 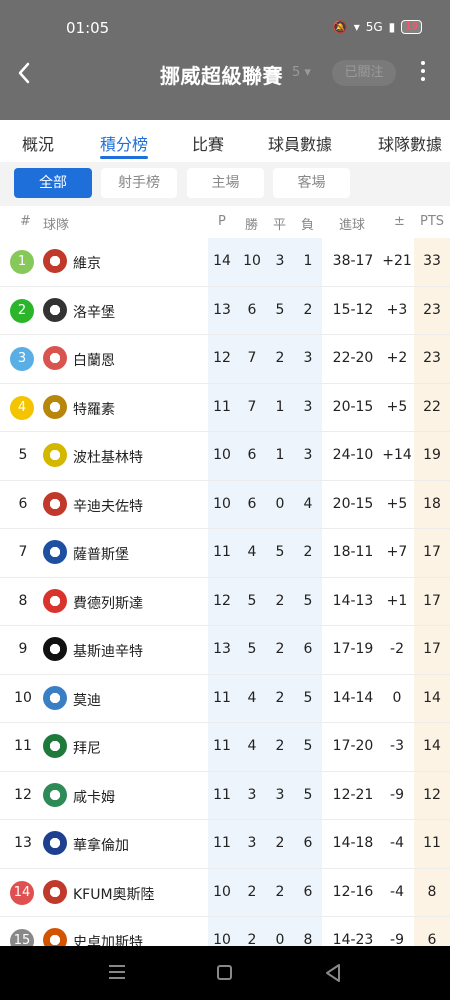 I want to click on table-row: 3 白蘭恩 12 7 2 3 22-20 +2 23, so click(x=225, y=359).